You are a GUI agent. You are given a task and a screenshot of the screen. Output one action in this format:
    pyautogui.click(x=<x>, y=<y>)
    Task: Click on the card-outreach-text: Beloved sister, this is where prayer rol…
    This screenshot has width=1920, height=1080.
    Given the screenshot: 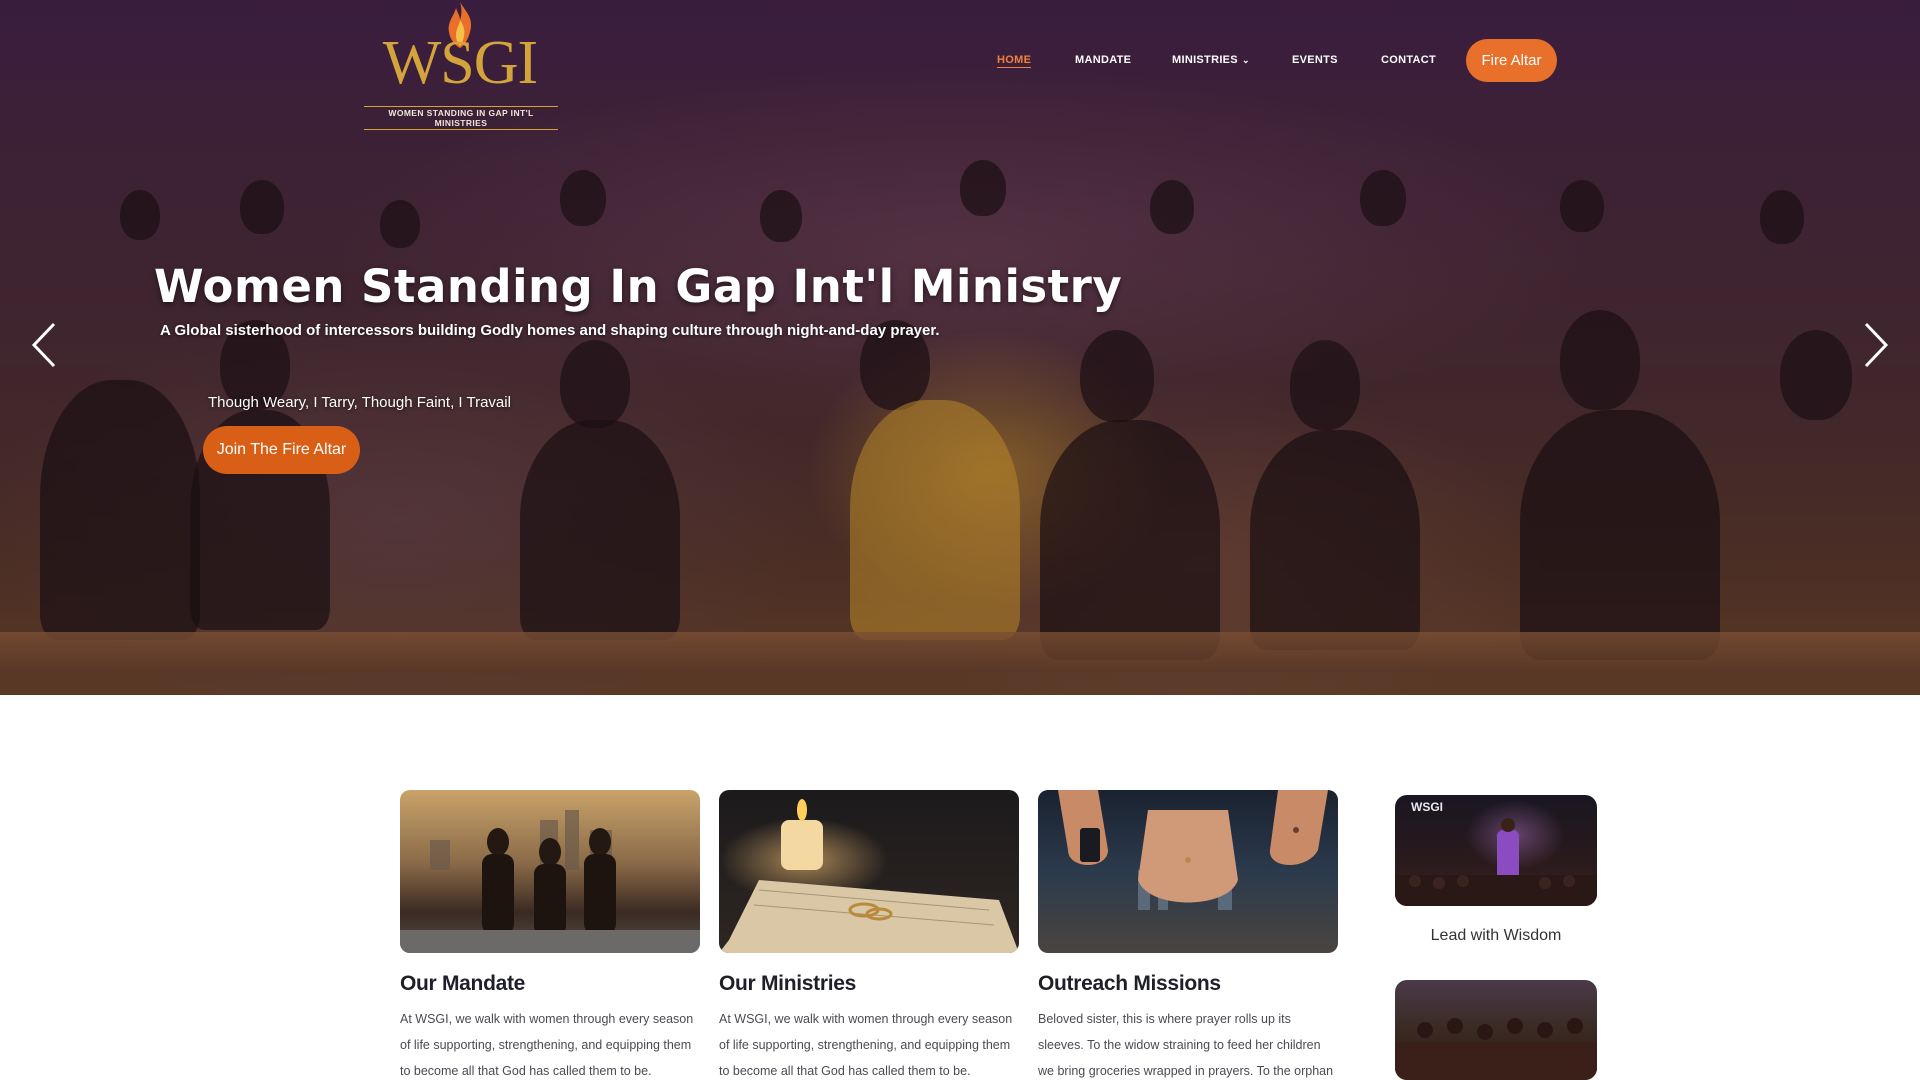 What is the action you would take?
    pyautogui.click(x=1186, y=1045)
    